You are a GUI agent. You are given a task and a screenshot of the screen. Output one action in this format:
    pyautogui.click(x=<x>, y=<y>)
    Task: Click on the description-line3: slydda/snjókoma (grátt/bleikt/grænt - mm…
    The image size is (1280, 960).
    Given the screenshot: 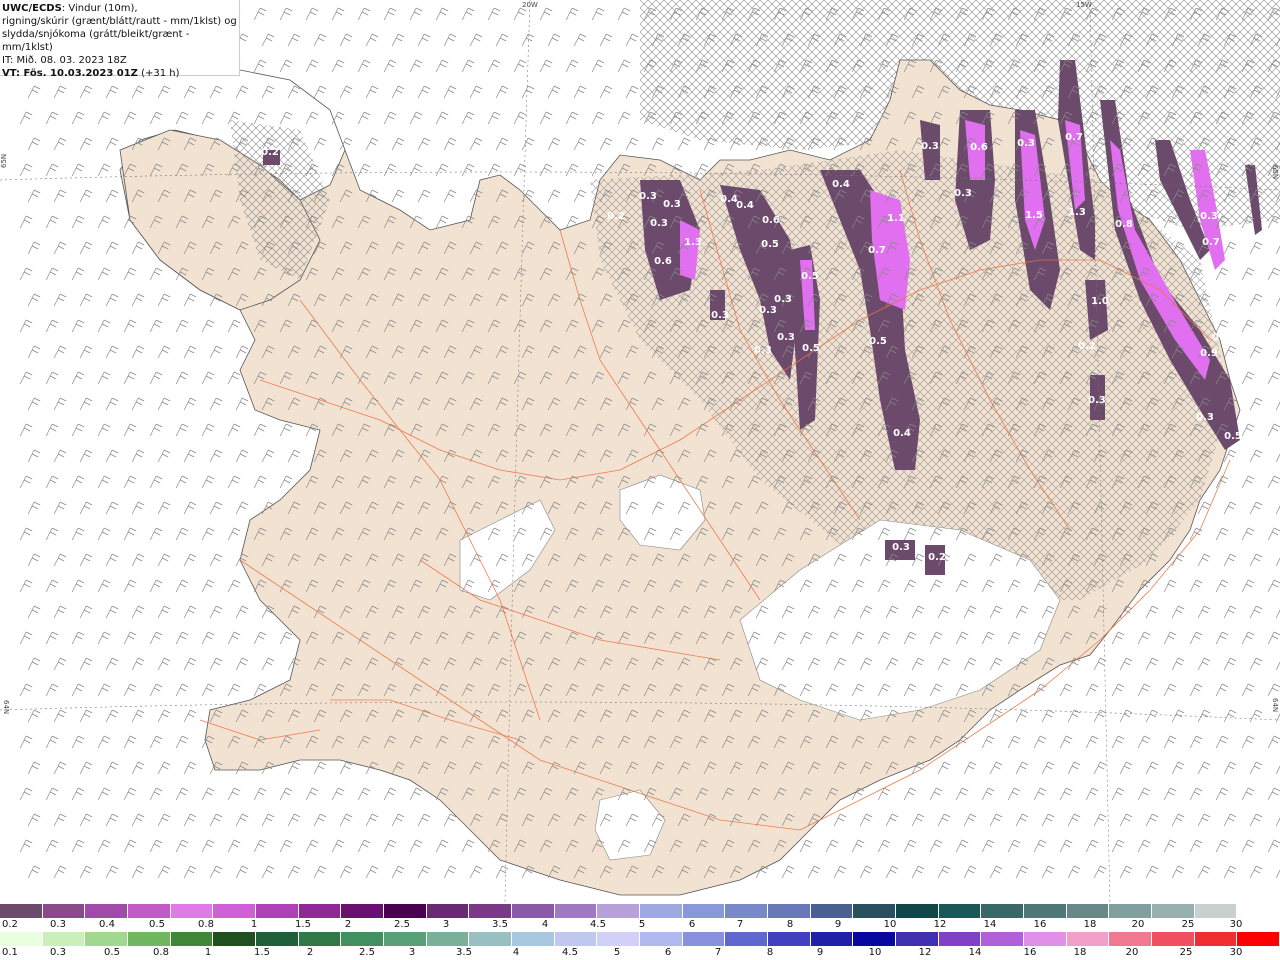 What is the action you would take?
    pyautogui.click(x=96, y=41)
    